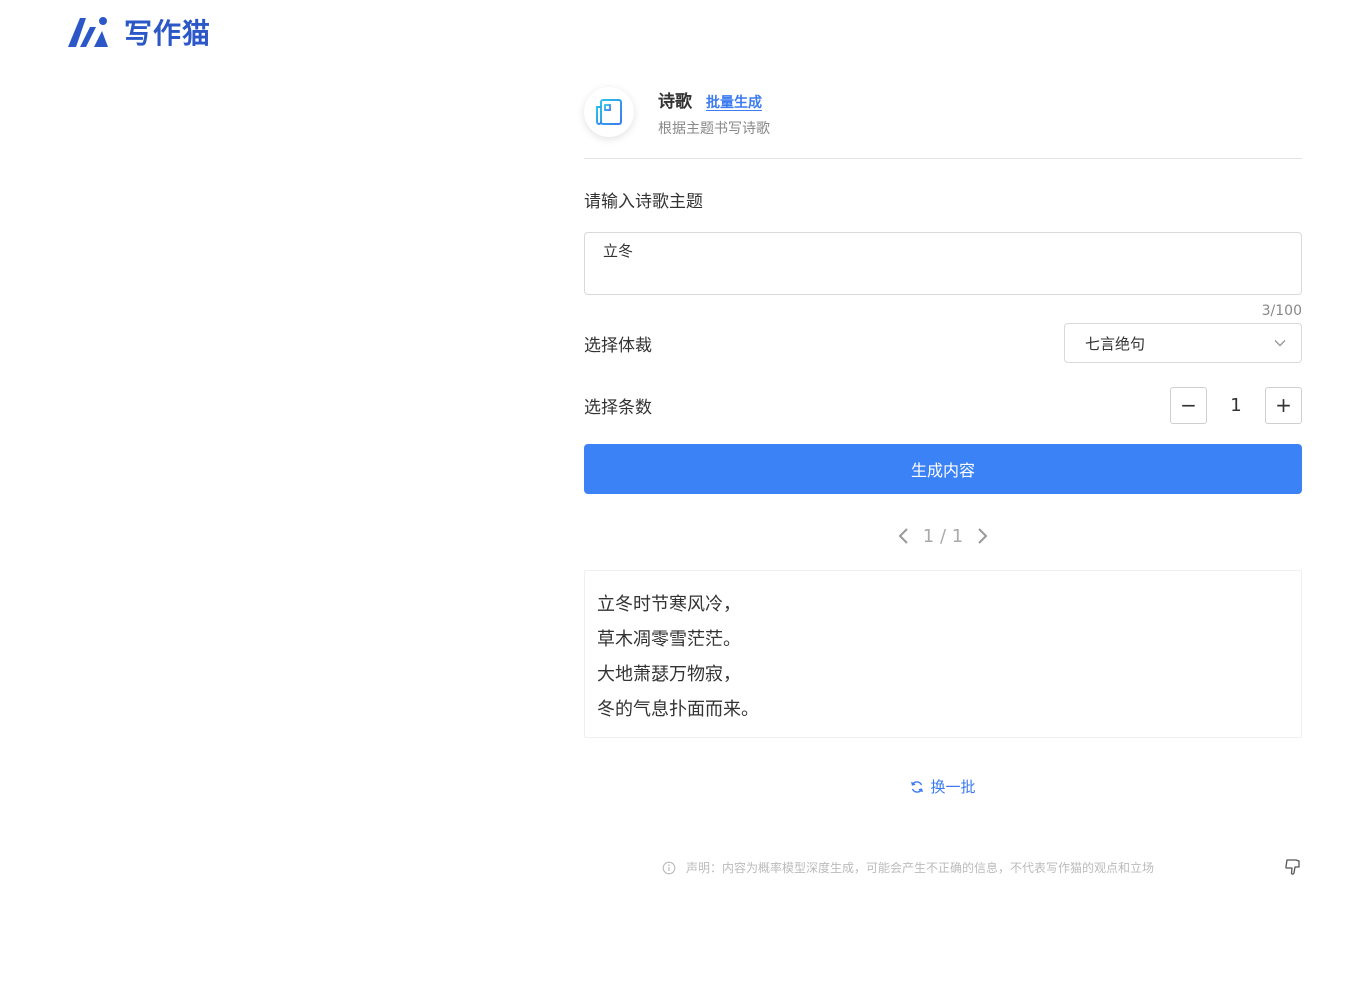 This screenshot has height=982, width=1356. What do you see at coordinates (943, 112) in the screenshot?
I see `tool-header: 诗歌 批量生成 根据主题书写诗歌` at bounding box center [943, 112].